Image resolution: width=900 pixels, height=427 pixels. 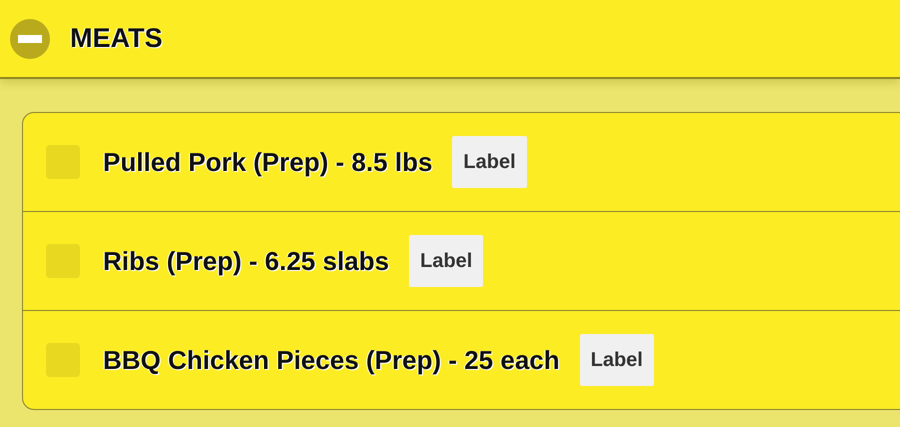 I want to click on item-text: Ribs (Prep) - 6.25 slabs, so click(x=246, y=261).